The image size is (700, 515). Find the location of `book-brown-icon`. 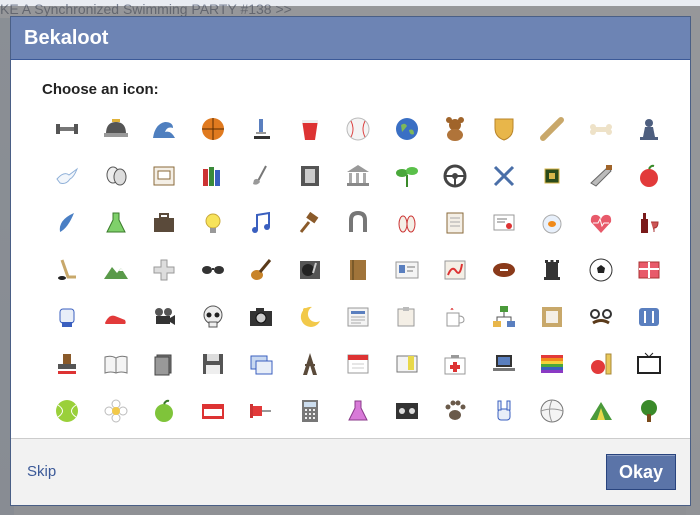

book-brown-icon is located at coordinates (358, 269).